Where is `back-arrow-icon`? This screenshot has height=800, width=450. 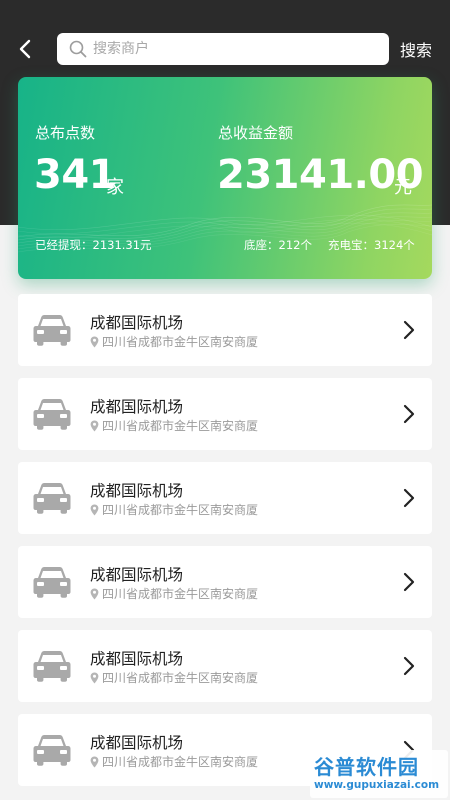 back-arrow-icon is located at coordinates (25, 49).